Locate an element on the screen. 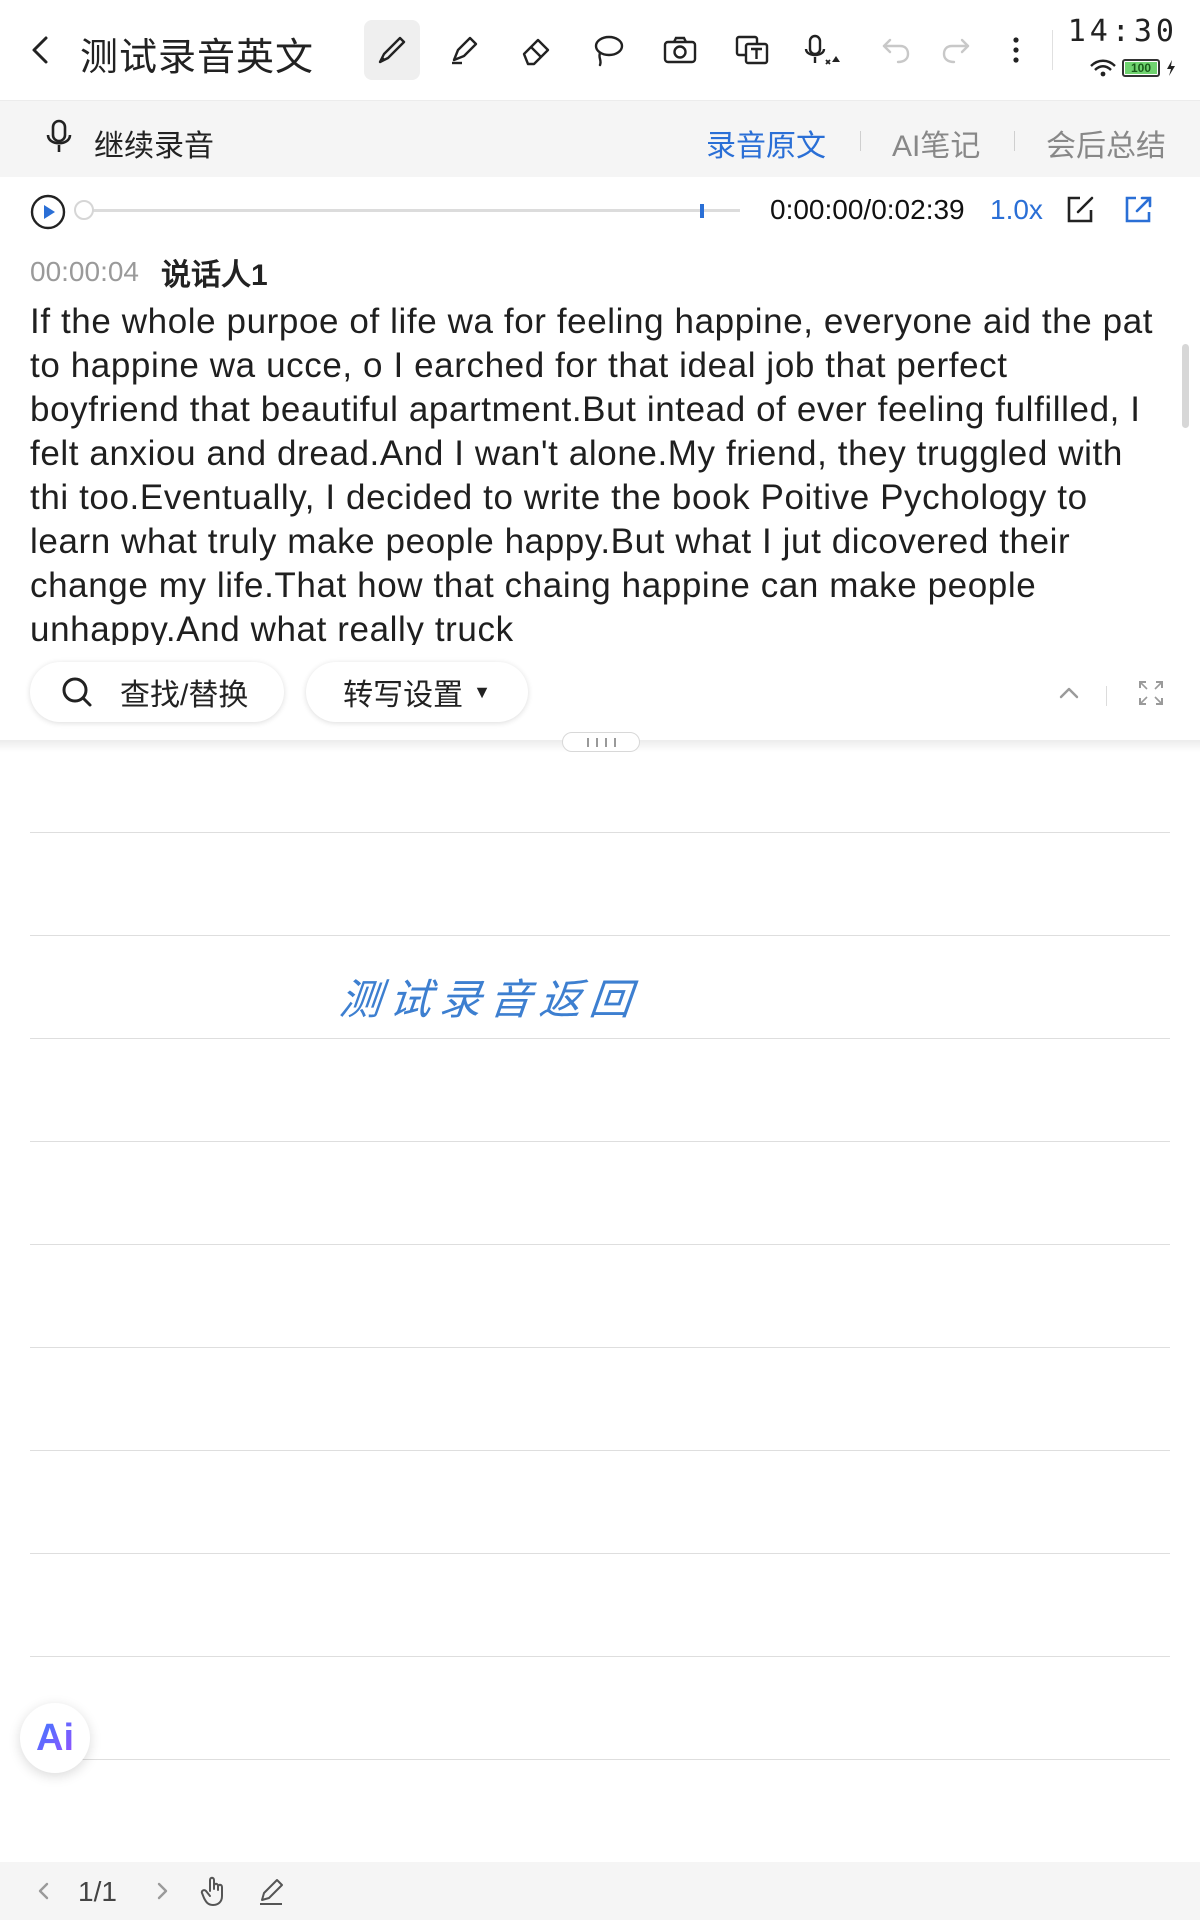 The image size is (1200, 1920). back-button is located at coordinates (42, 50).